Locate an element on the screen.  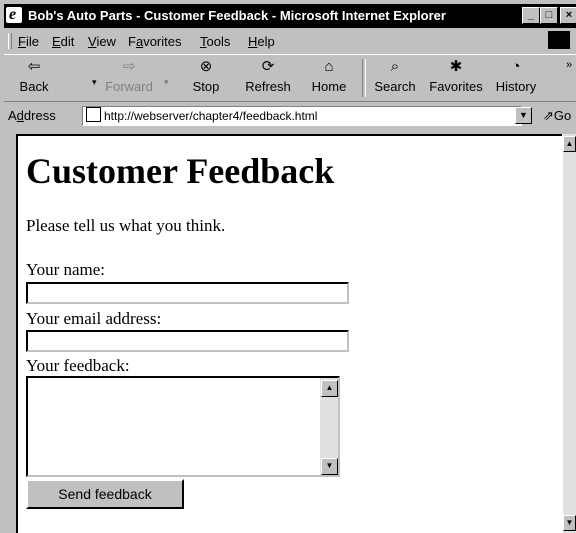
address-input: http://webserver/chapter4/feedback.html is located at coordinates (302, 116).